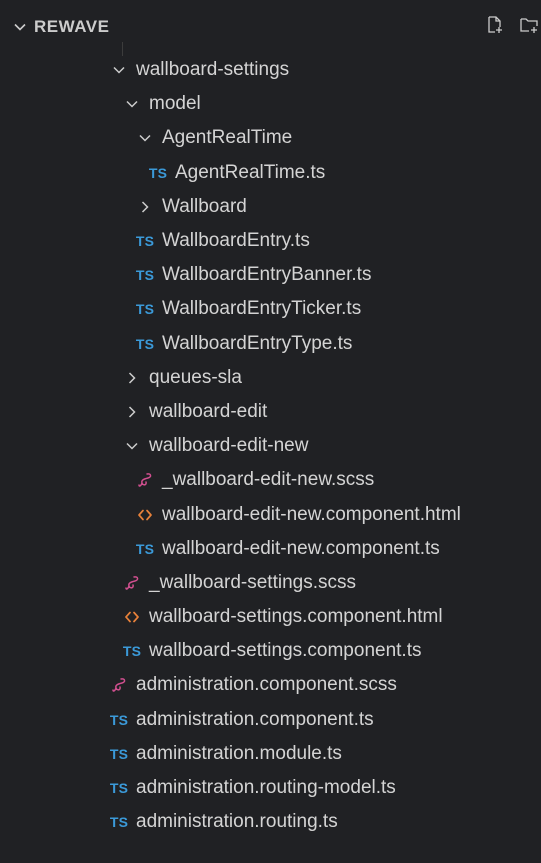 Image resolution: width=541 pixels, height=863 pixels. Describe the element at coordinates (266, 685) in the screenshot. I see `tree-item-label: administration.component.scss` at that location.